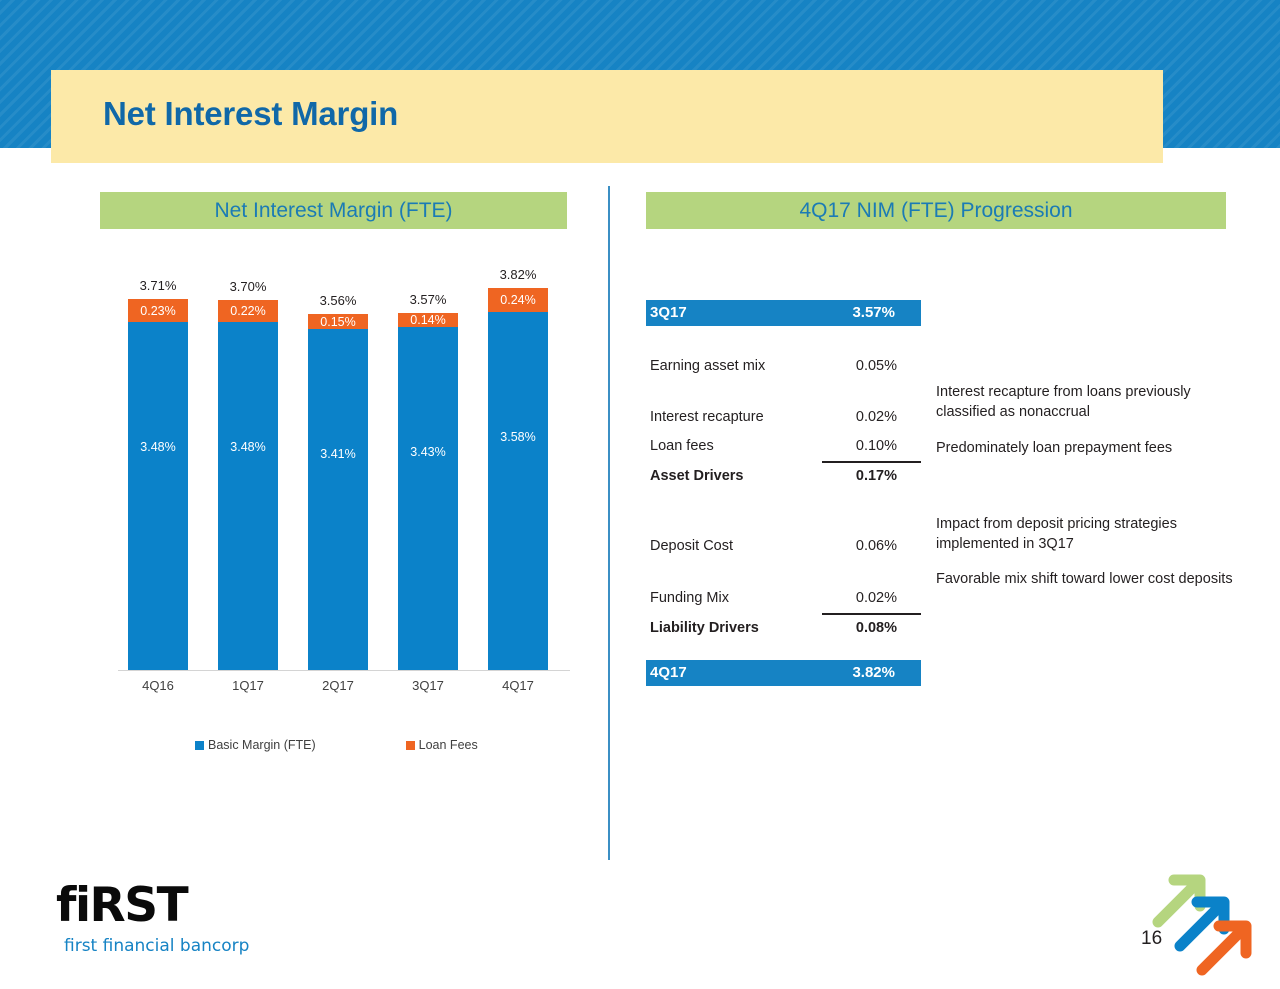  Describe the element at coordinates (340, 745) in the screenshot. I see `chart-legend: Basic Margin (FTE) Loan Fees` at that location.